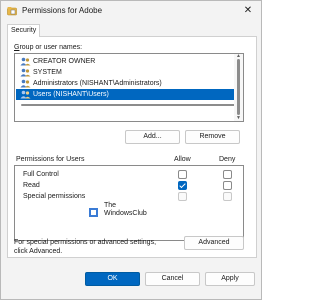  I want to click on list-item-administrators: Administrators (NISHANT\Administrators), so click(125, 83).